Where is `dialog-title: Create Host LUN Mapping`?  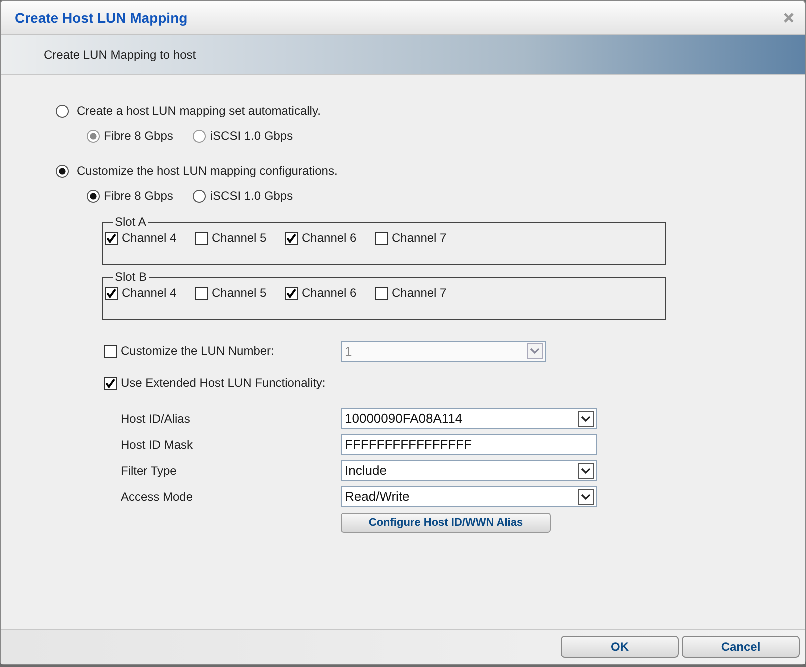
dialog-title: Create Host LUN Mapping is located at coordinates (101, 18).